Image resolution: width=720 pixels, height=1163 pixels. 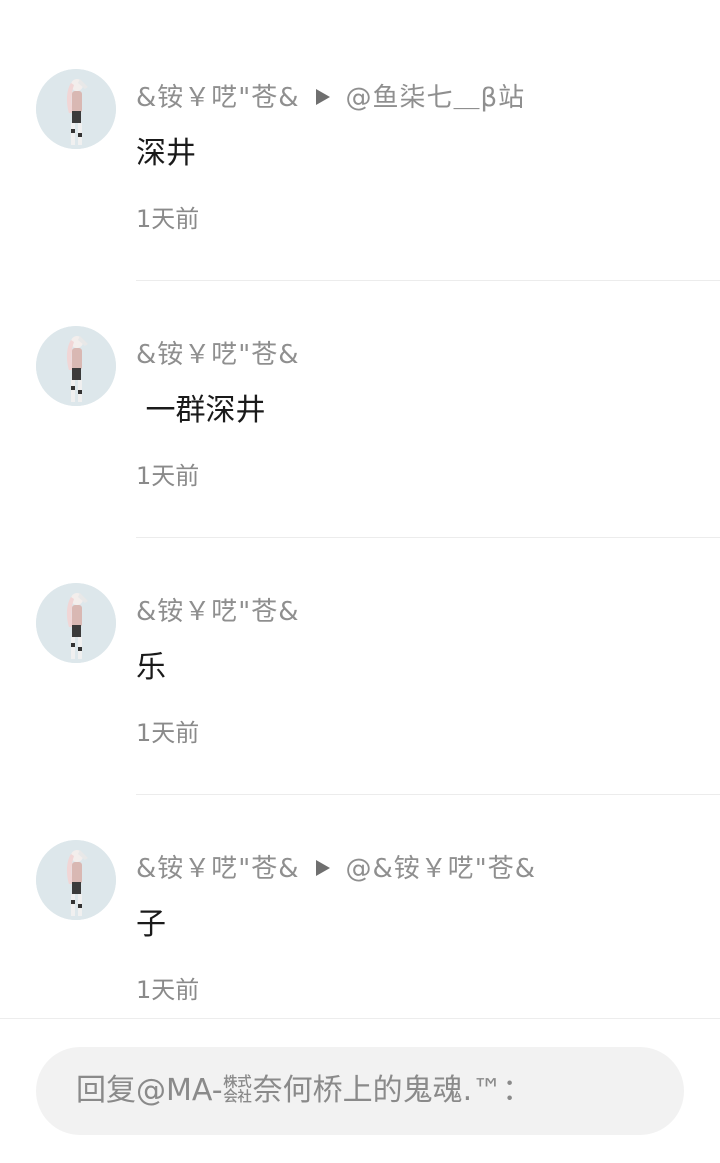 I want to click on comment-header: &铵￥呓"苍& @鱼柒七＿β站, so click(x=330, y=98).